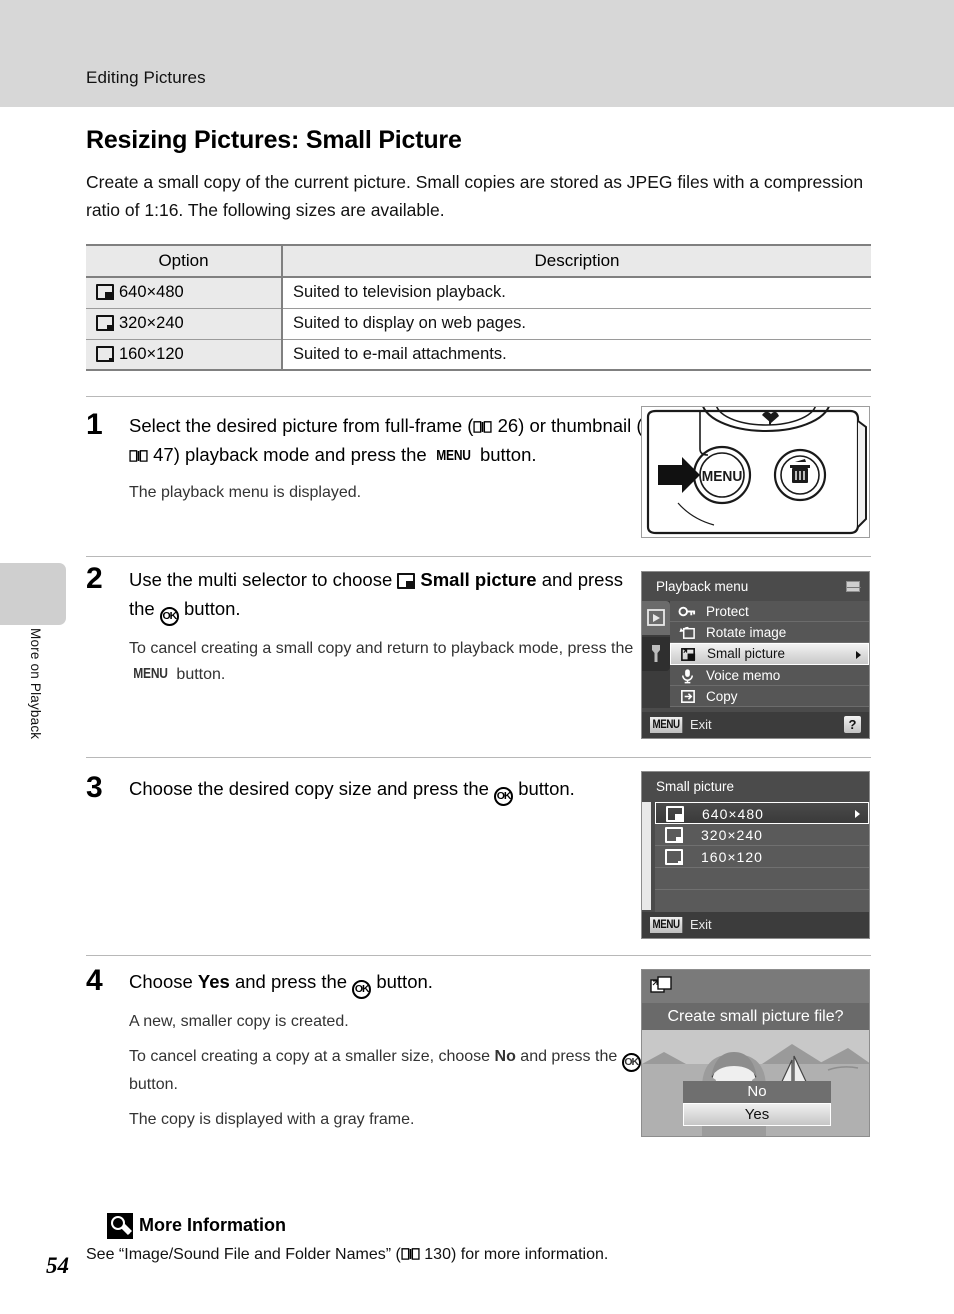 This screenshot has width=954, height=1314. I want to click on menu-item-label: Voice memo, so click(743, 675).